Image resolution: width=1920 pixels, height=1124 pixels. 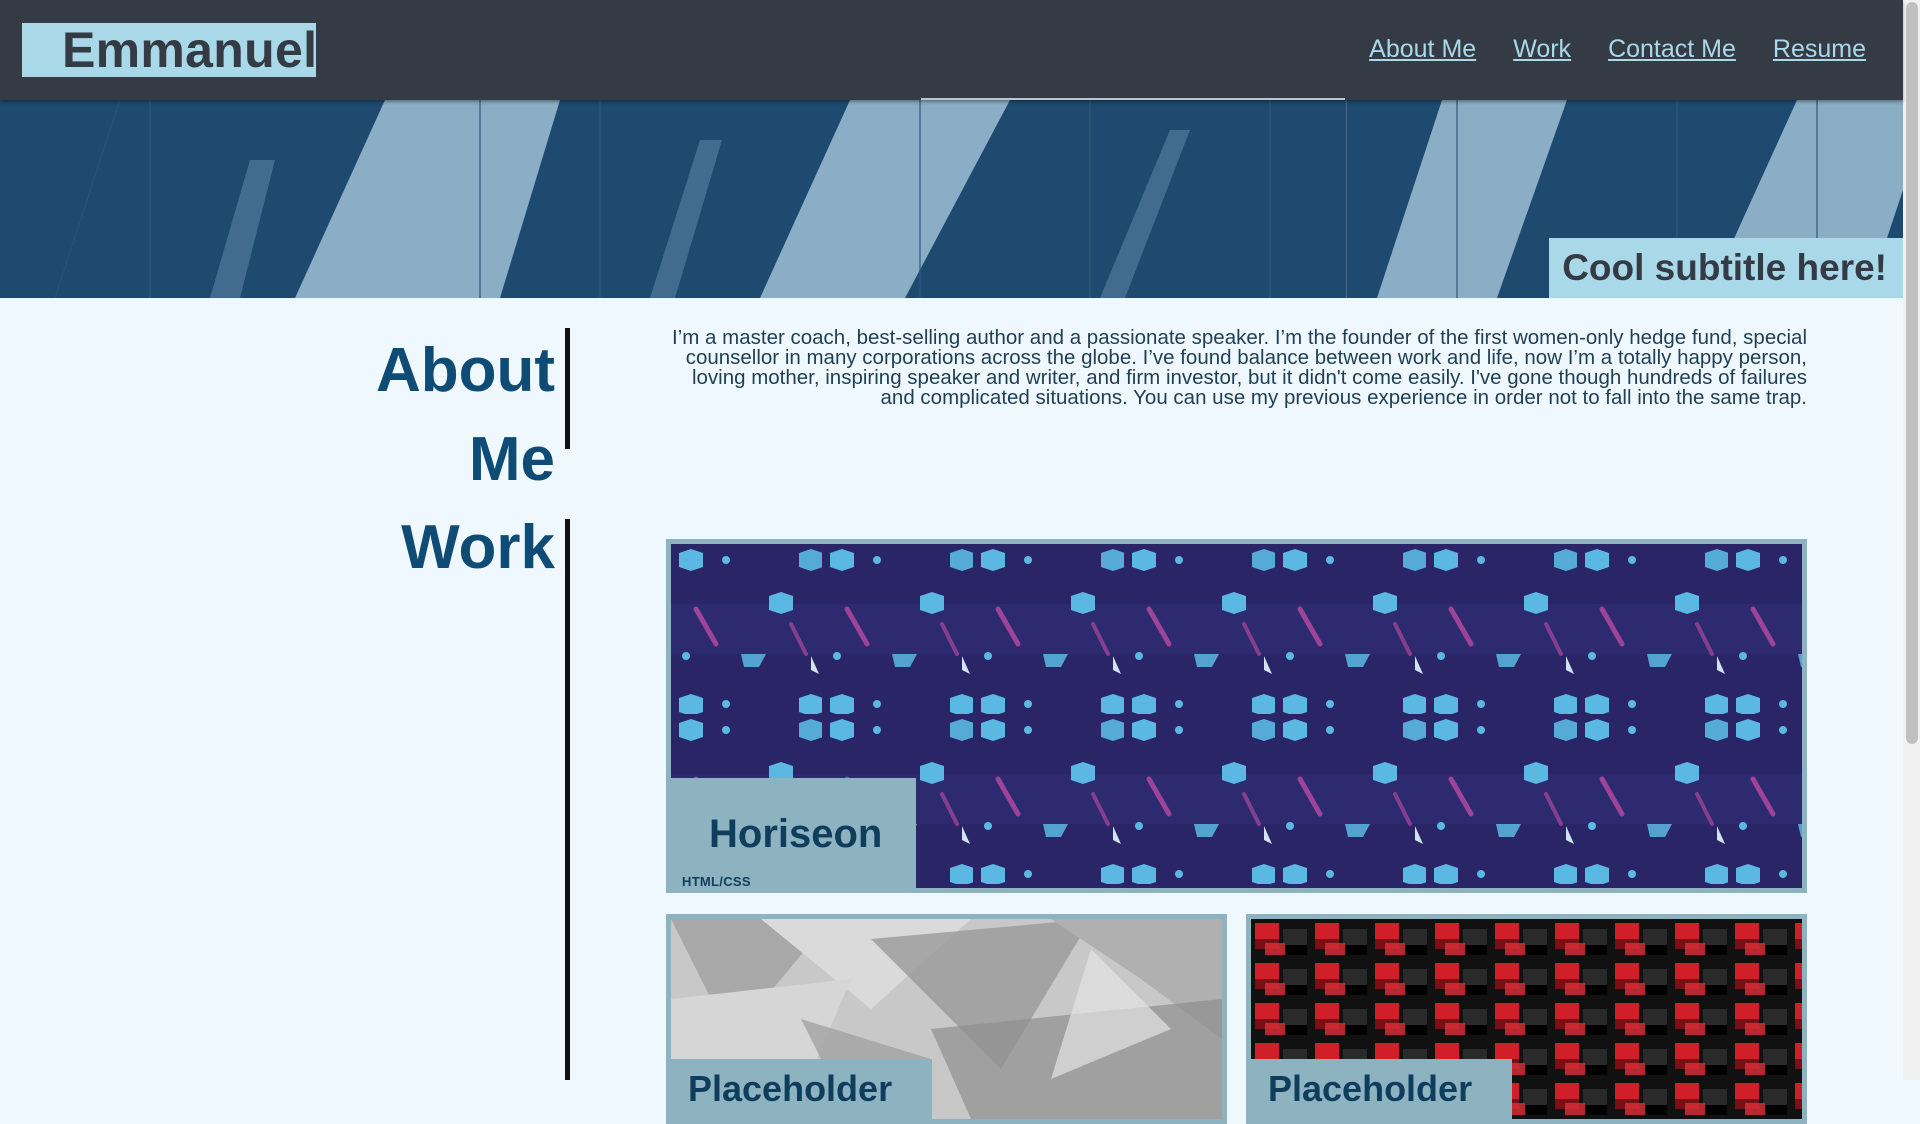 I want to click on about-heading-line2: Me, so click(x=511, y=459).